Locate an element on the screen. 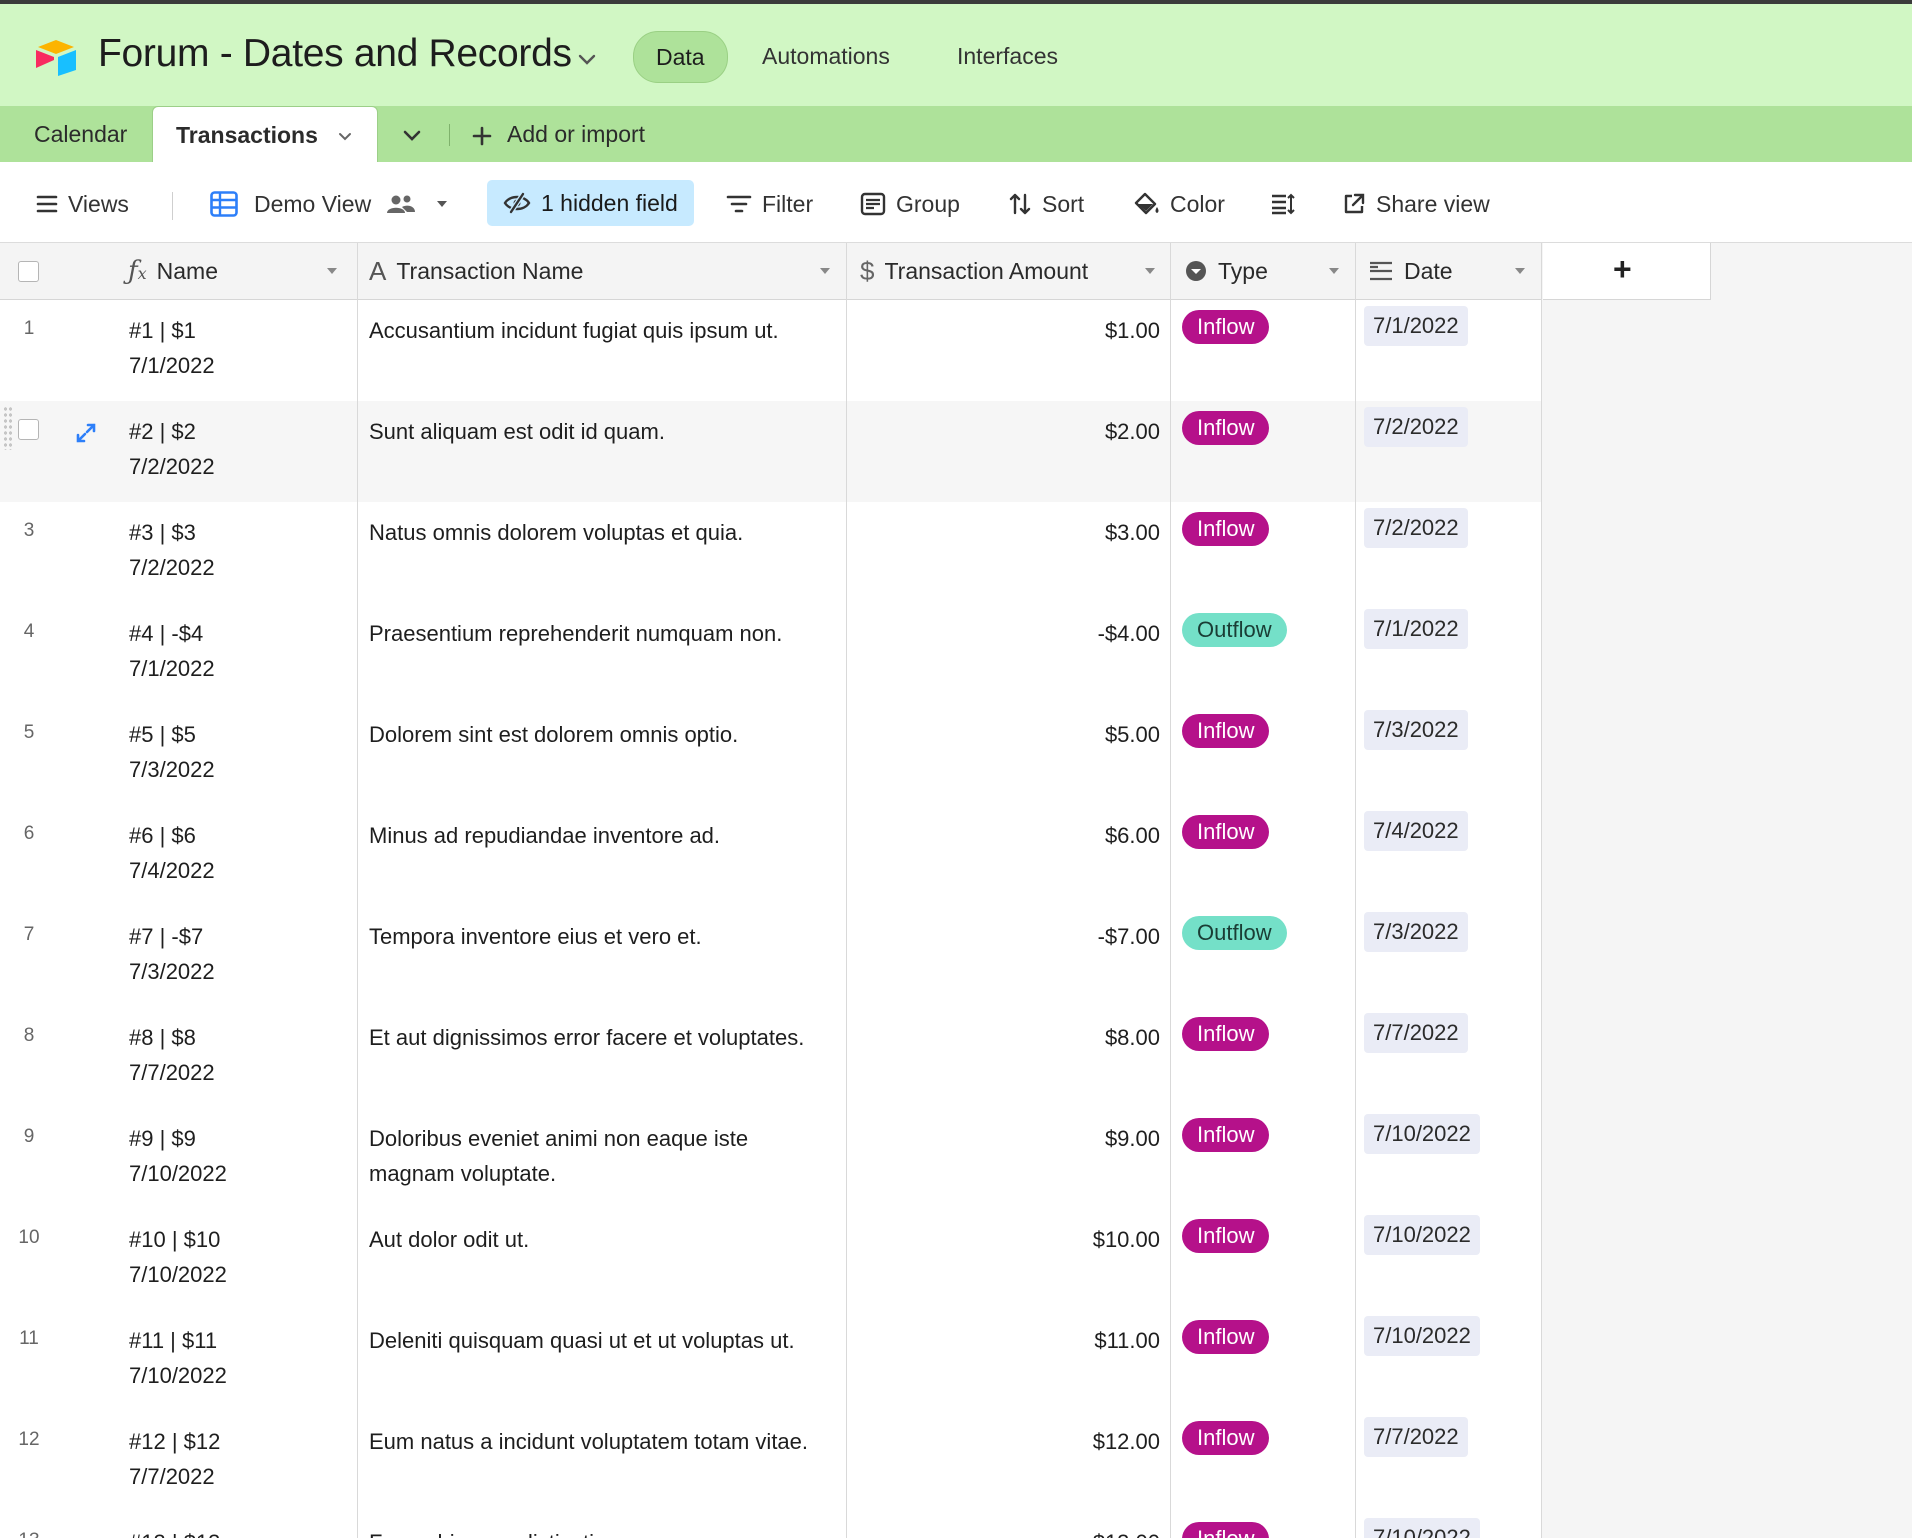 Image resolution: width=1912 pixels, height=1538 pixels. cell-transaction-amount: $13.00 is located at coordinates (1005, 1531).